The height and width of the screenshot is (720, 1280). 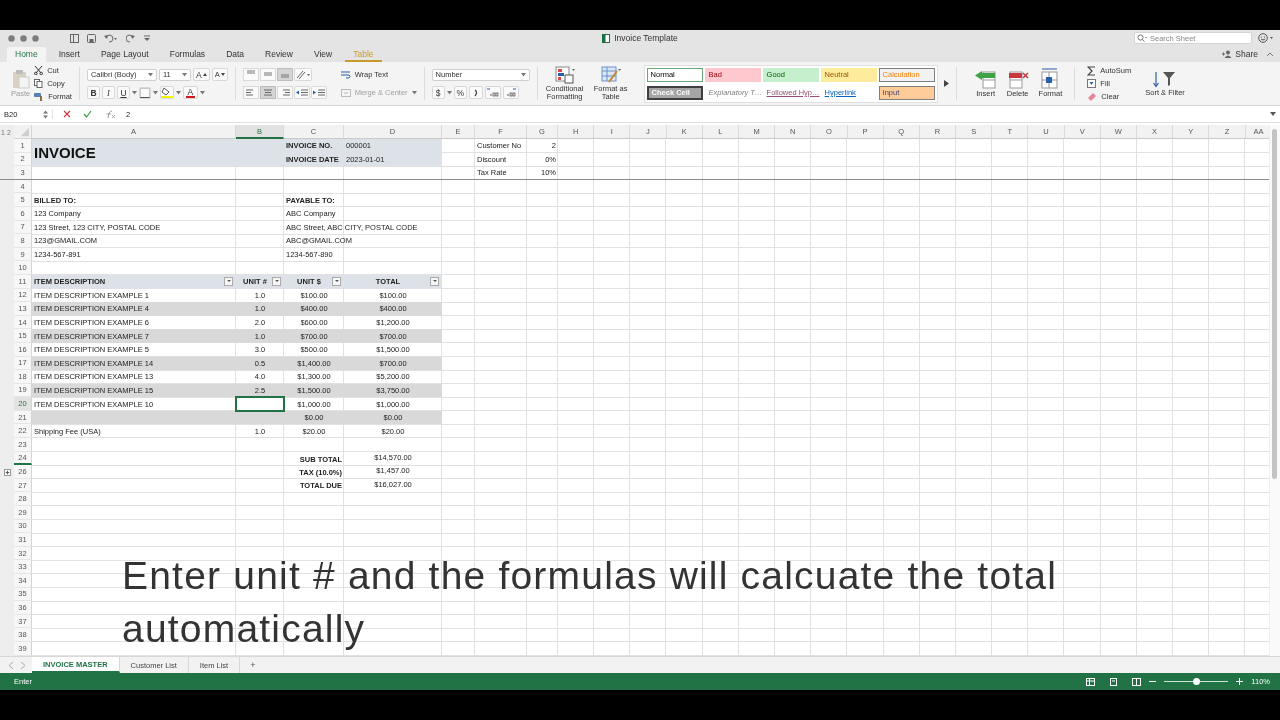 I want to click on increase-indent-icon, so click(x=318, y=92).